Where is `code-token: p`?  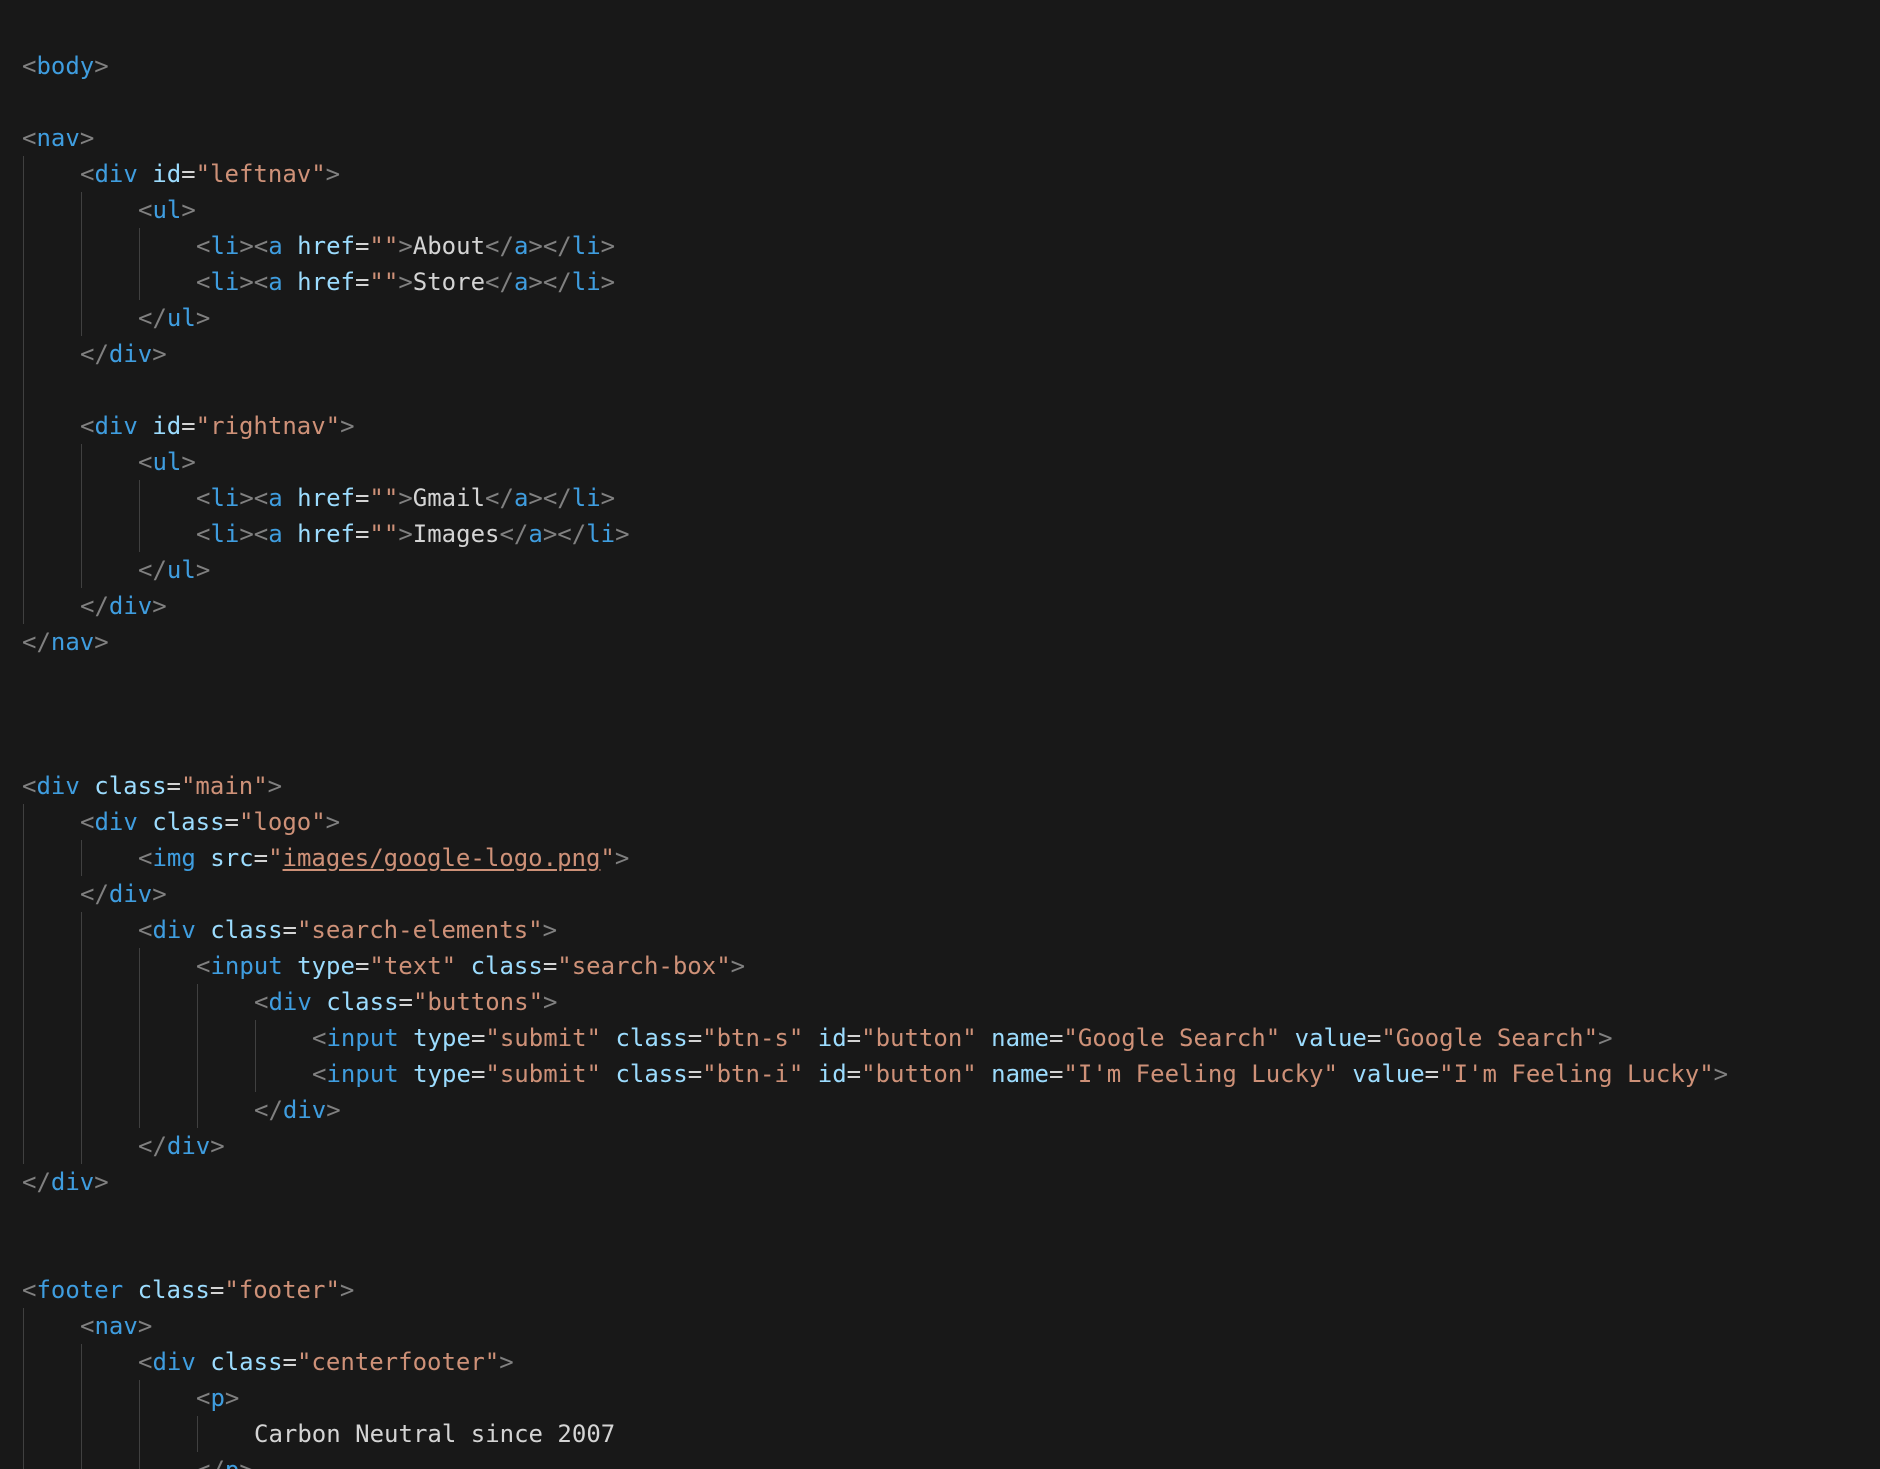 code-token: p is located at coordinates (232, 1462).